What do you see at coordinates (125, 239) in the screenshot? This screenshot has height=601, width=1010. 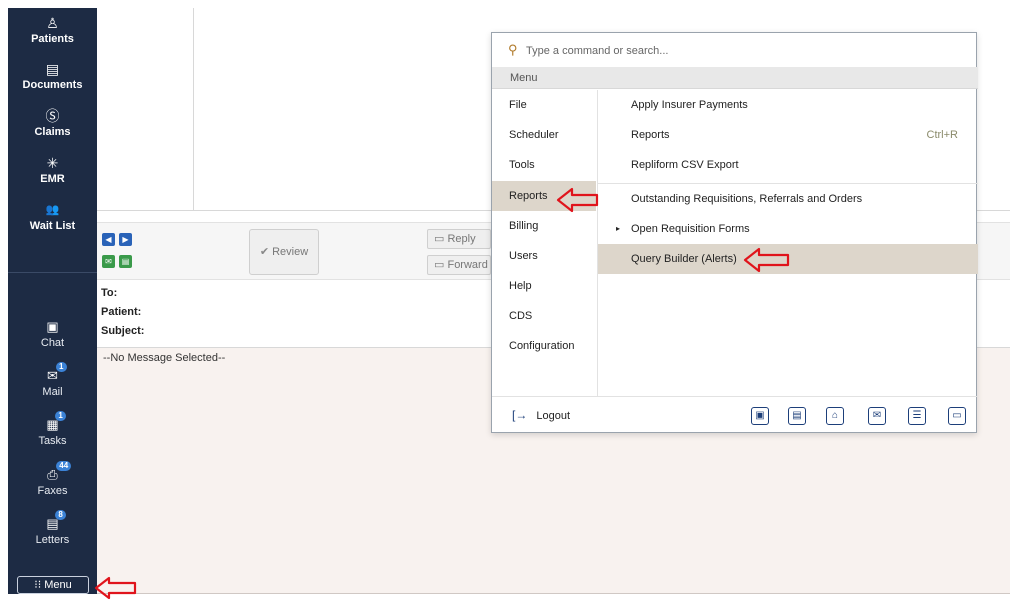 I see `next-arrow-icon: ▶` at bounding box center [125, 239].